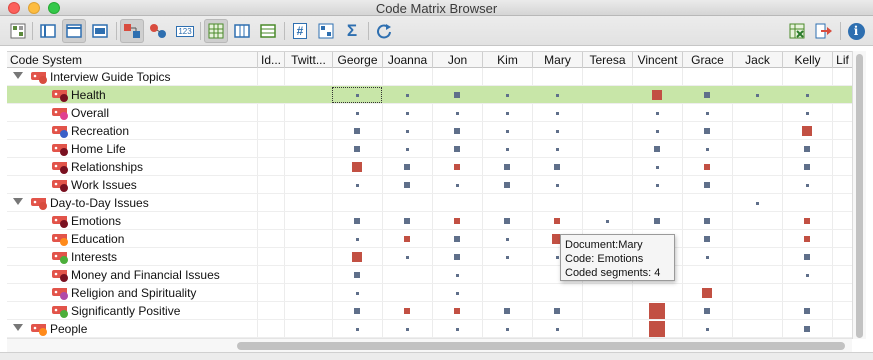 This screenshot has width=873, height=360. What do you see at coordinates (859, 195) in the screenshot?
I see `vertical-scrollbar` at bounding box center [859, 195].